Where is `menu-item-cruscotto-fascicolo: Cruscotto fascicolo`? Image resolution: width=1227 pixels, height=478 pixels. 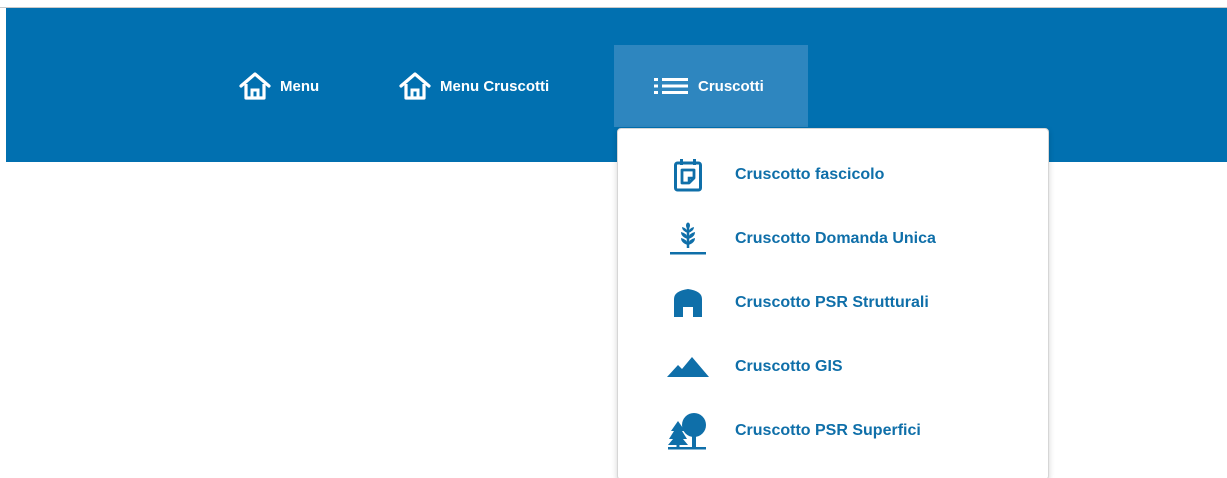 menu-item-cruscotto-fascicolo: Cruscotto fascicolo is located at coordinates (833, 175).